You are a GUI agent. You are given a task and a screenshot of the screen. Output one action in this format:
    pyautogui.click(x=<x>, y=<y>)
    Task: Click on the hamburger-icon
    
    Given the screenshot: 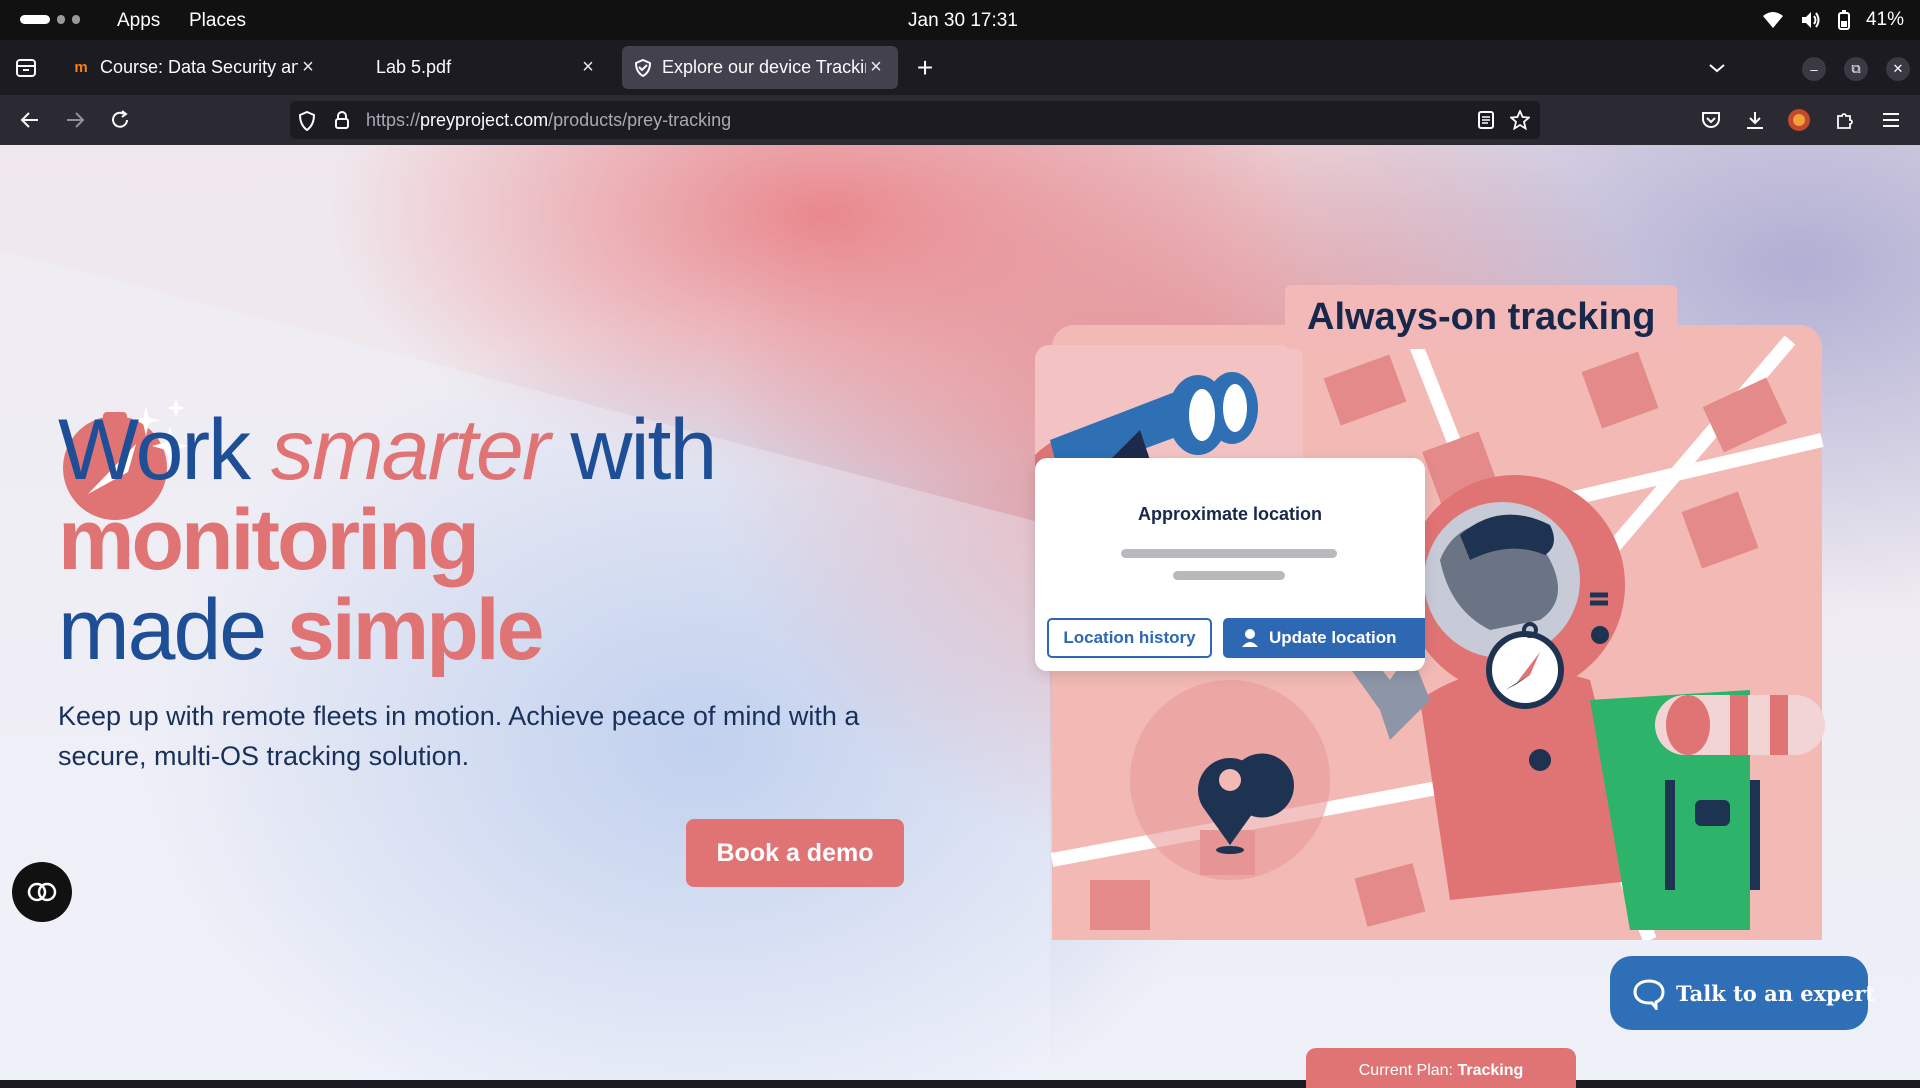 What is the action you would take?
    pyautogui.click(x=1891, y=120)
    